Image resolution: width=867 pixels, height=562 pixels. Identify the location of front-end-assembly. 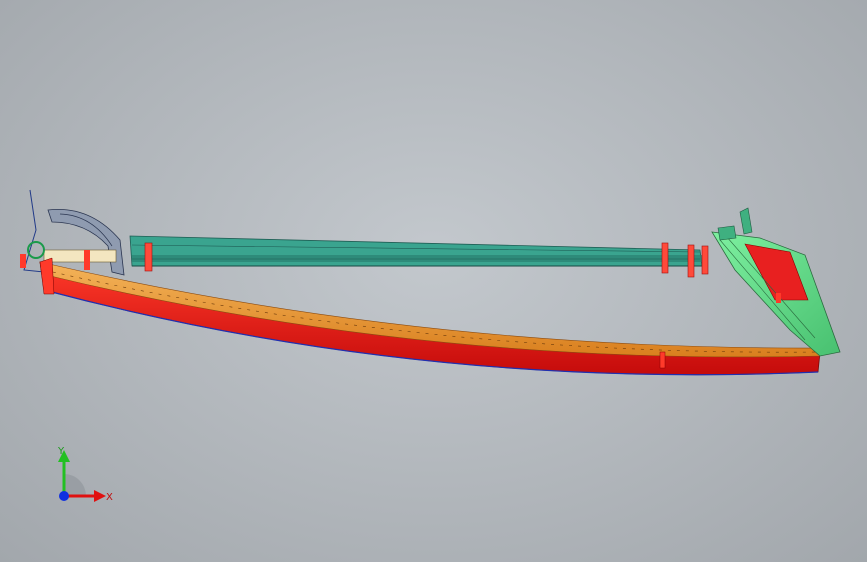
(776, 282).